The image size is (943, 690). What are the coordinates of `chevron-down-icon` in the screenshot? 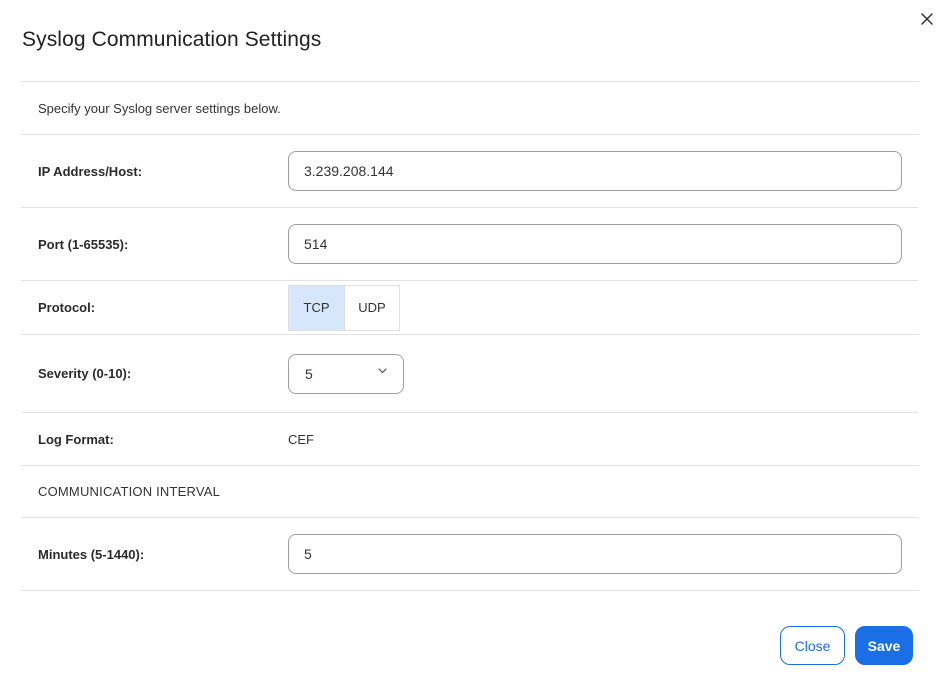 It's located at (382, 371).